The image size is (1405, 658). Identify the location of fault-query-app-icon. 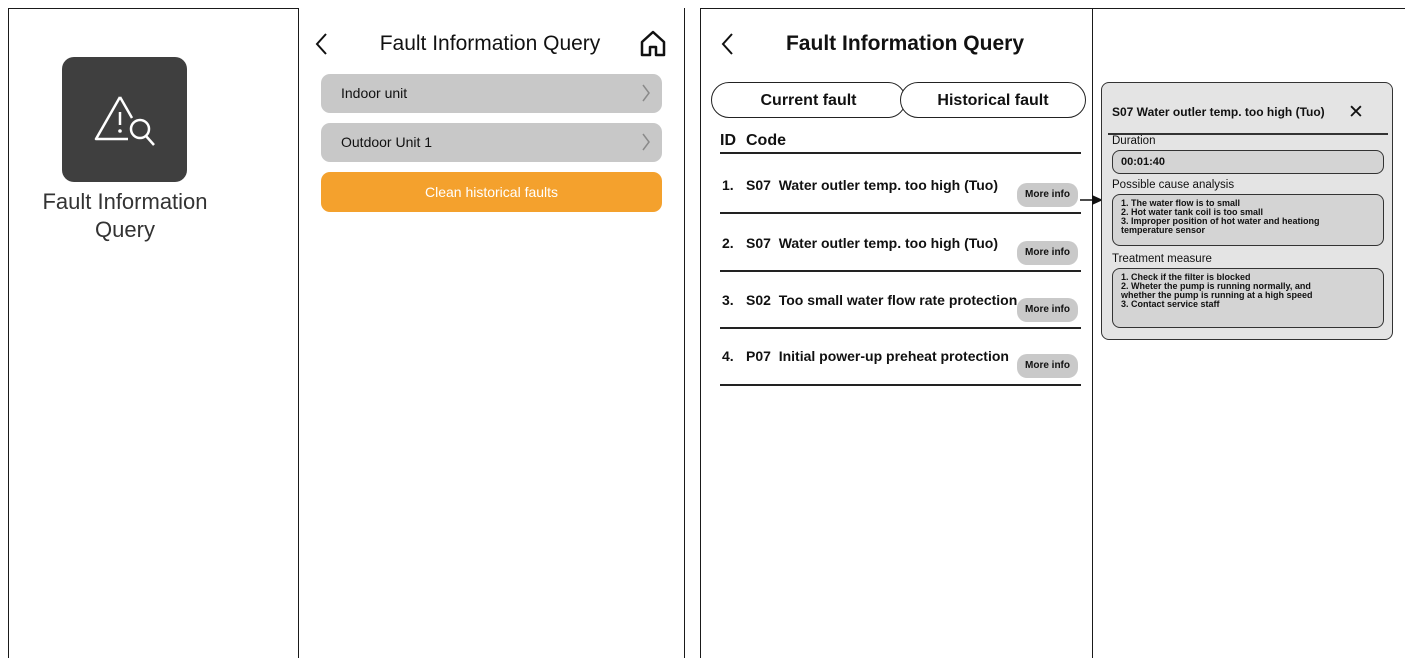
(124, 119).